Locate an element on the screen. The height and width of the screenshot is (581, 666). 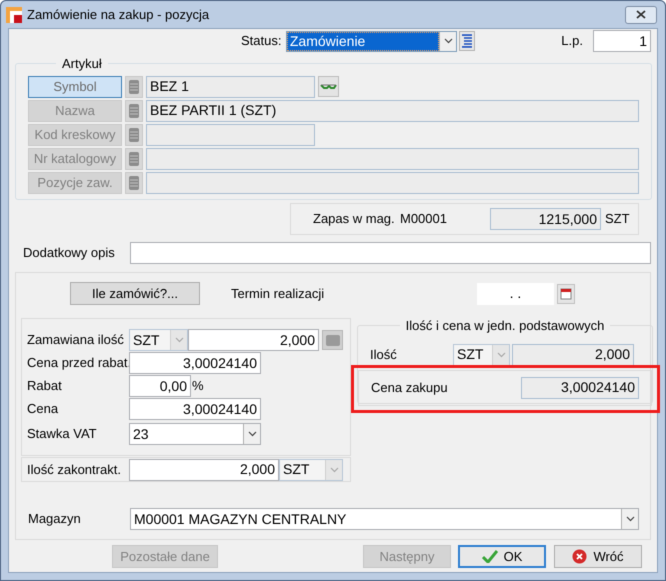
article-field: BEZ PARTII 1 (SZT) is located at coordinates (392, 111).